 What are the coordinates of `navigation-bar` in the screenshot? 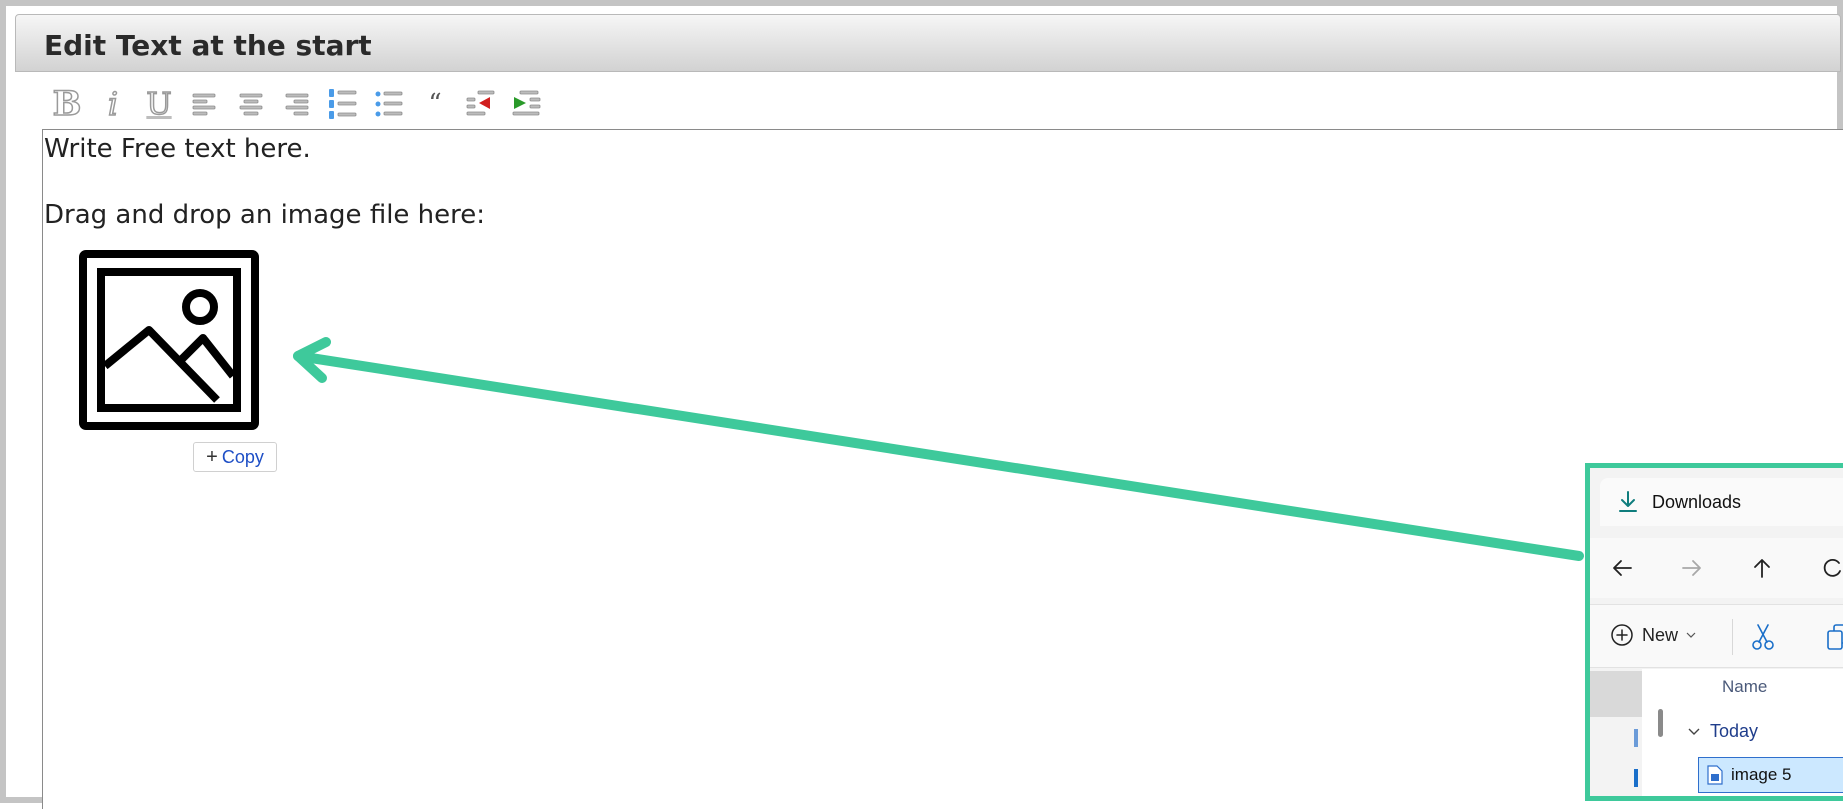 It's located at (1716, 568).